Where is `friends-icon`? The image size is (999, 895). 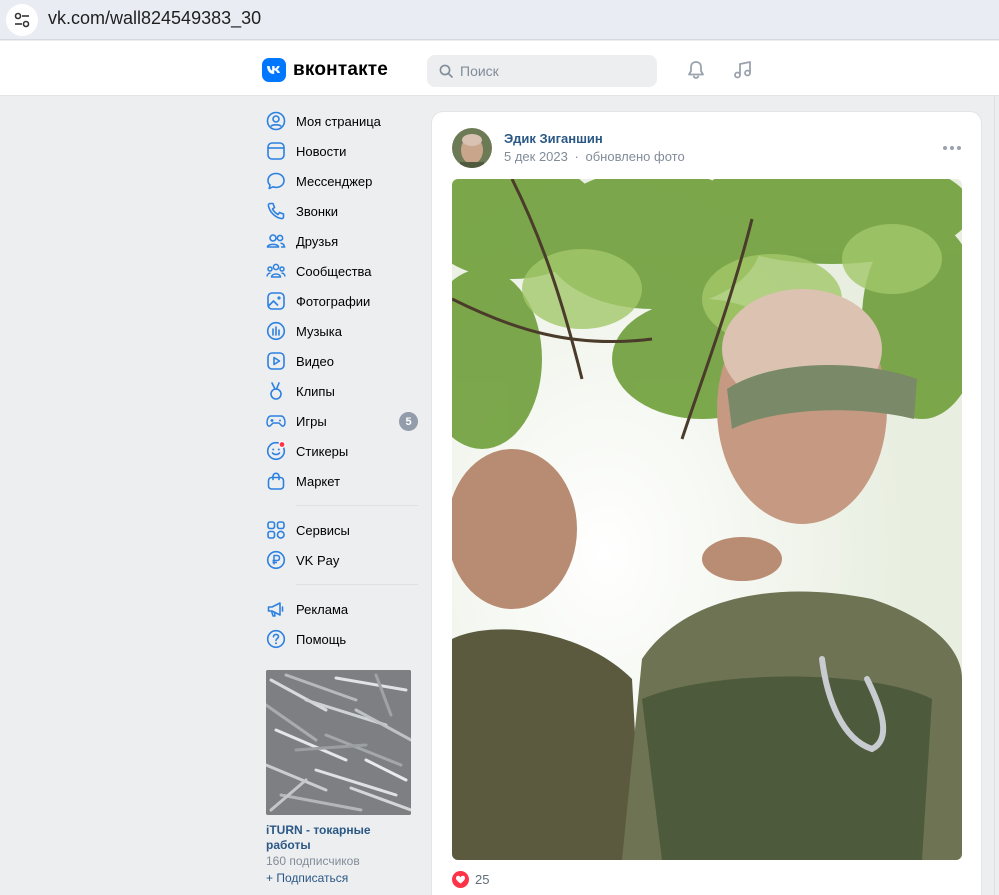 friends-icon is located at coordinates (276, 241).